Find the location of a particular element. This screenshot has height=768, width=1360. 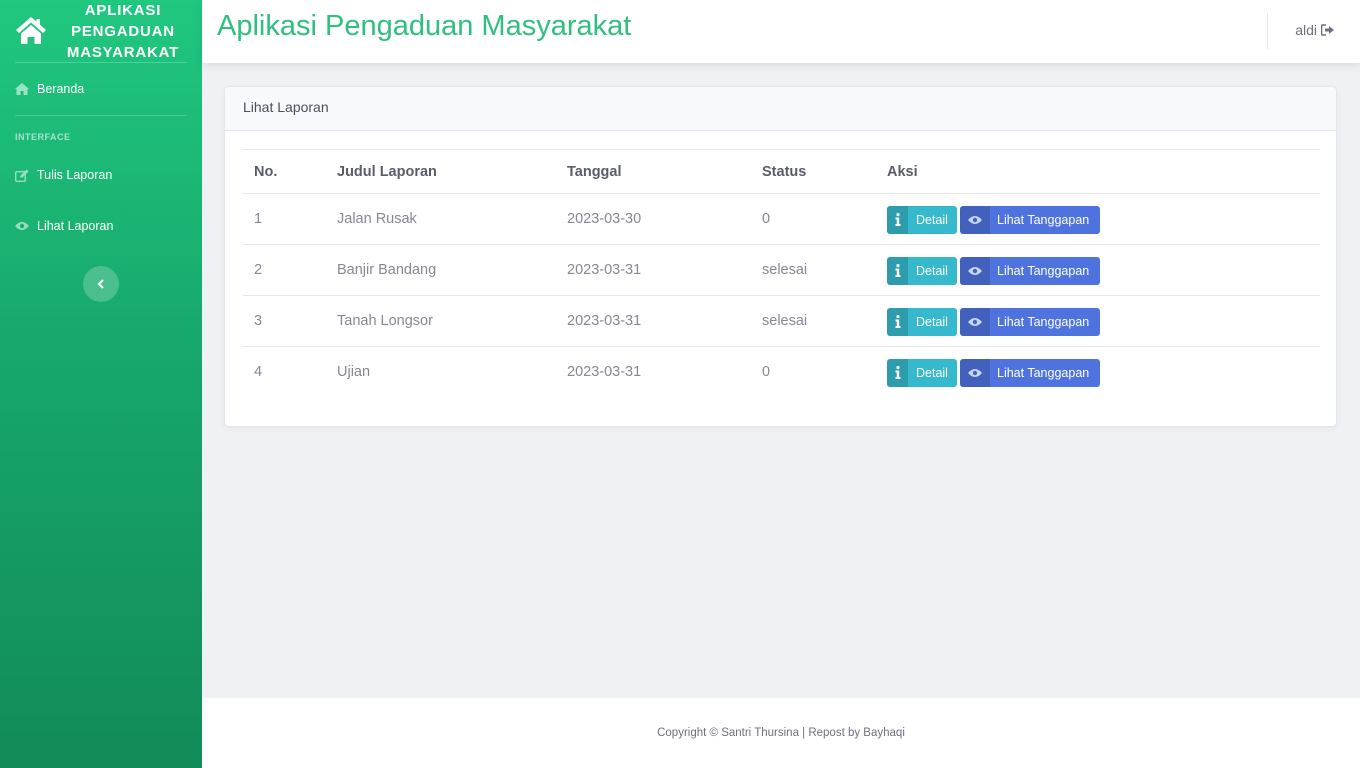

cell-tanggal: 2023-03-30 is located at coordinates (653, 219).